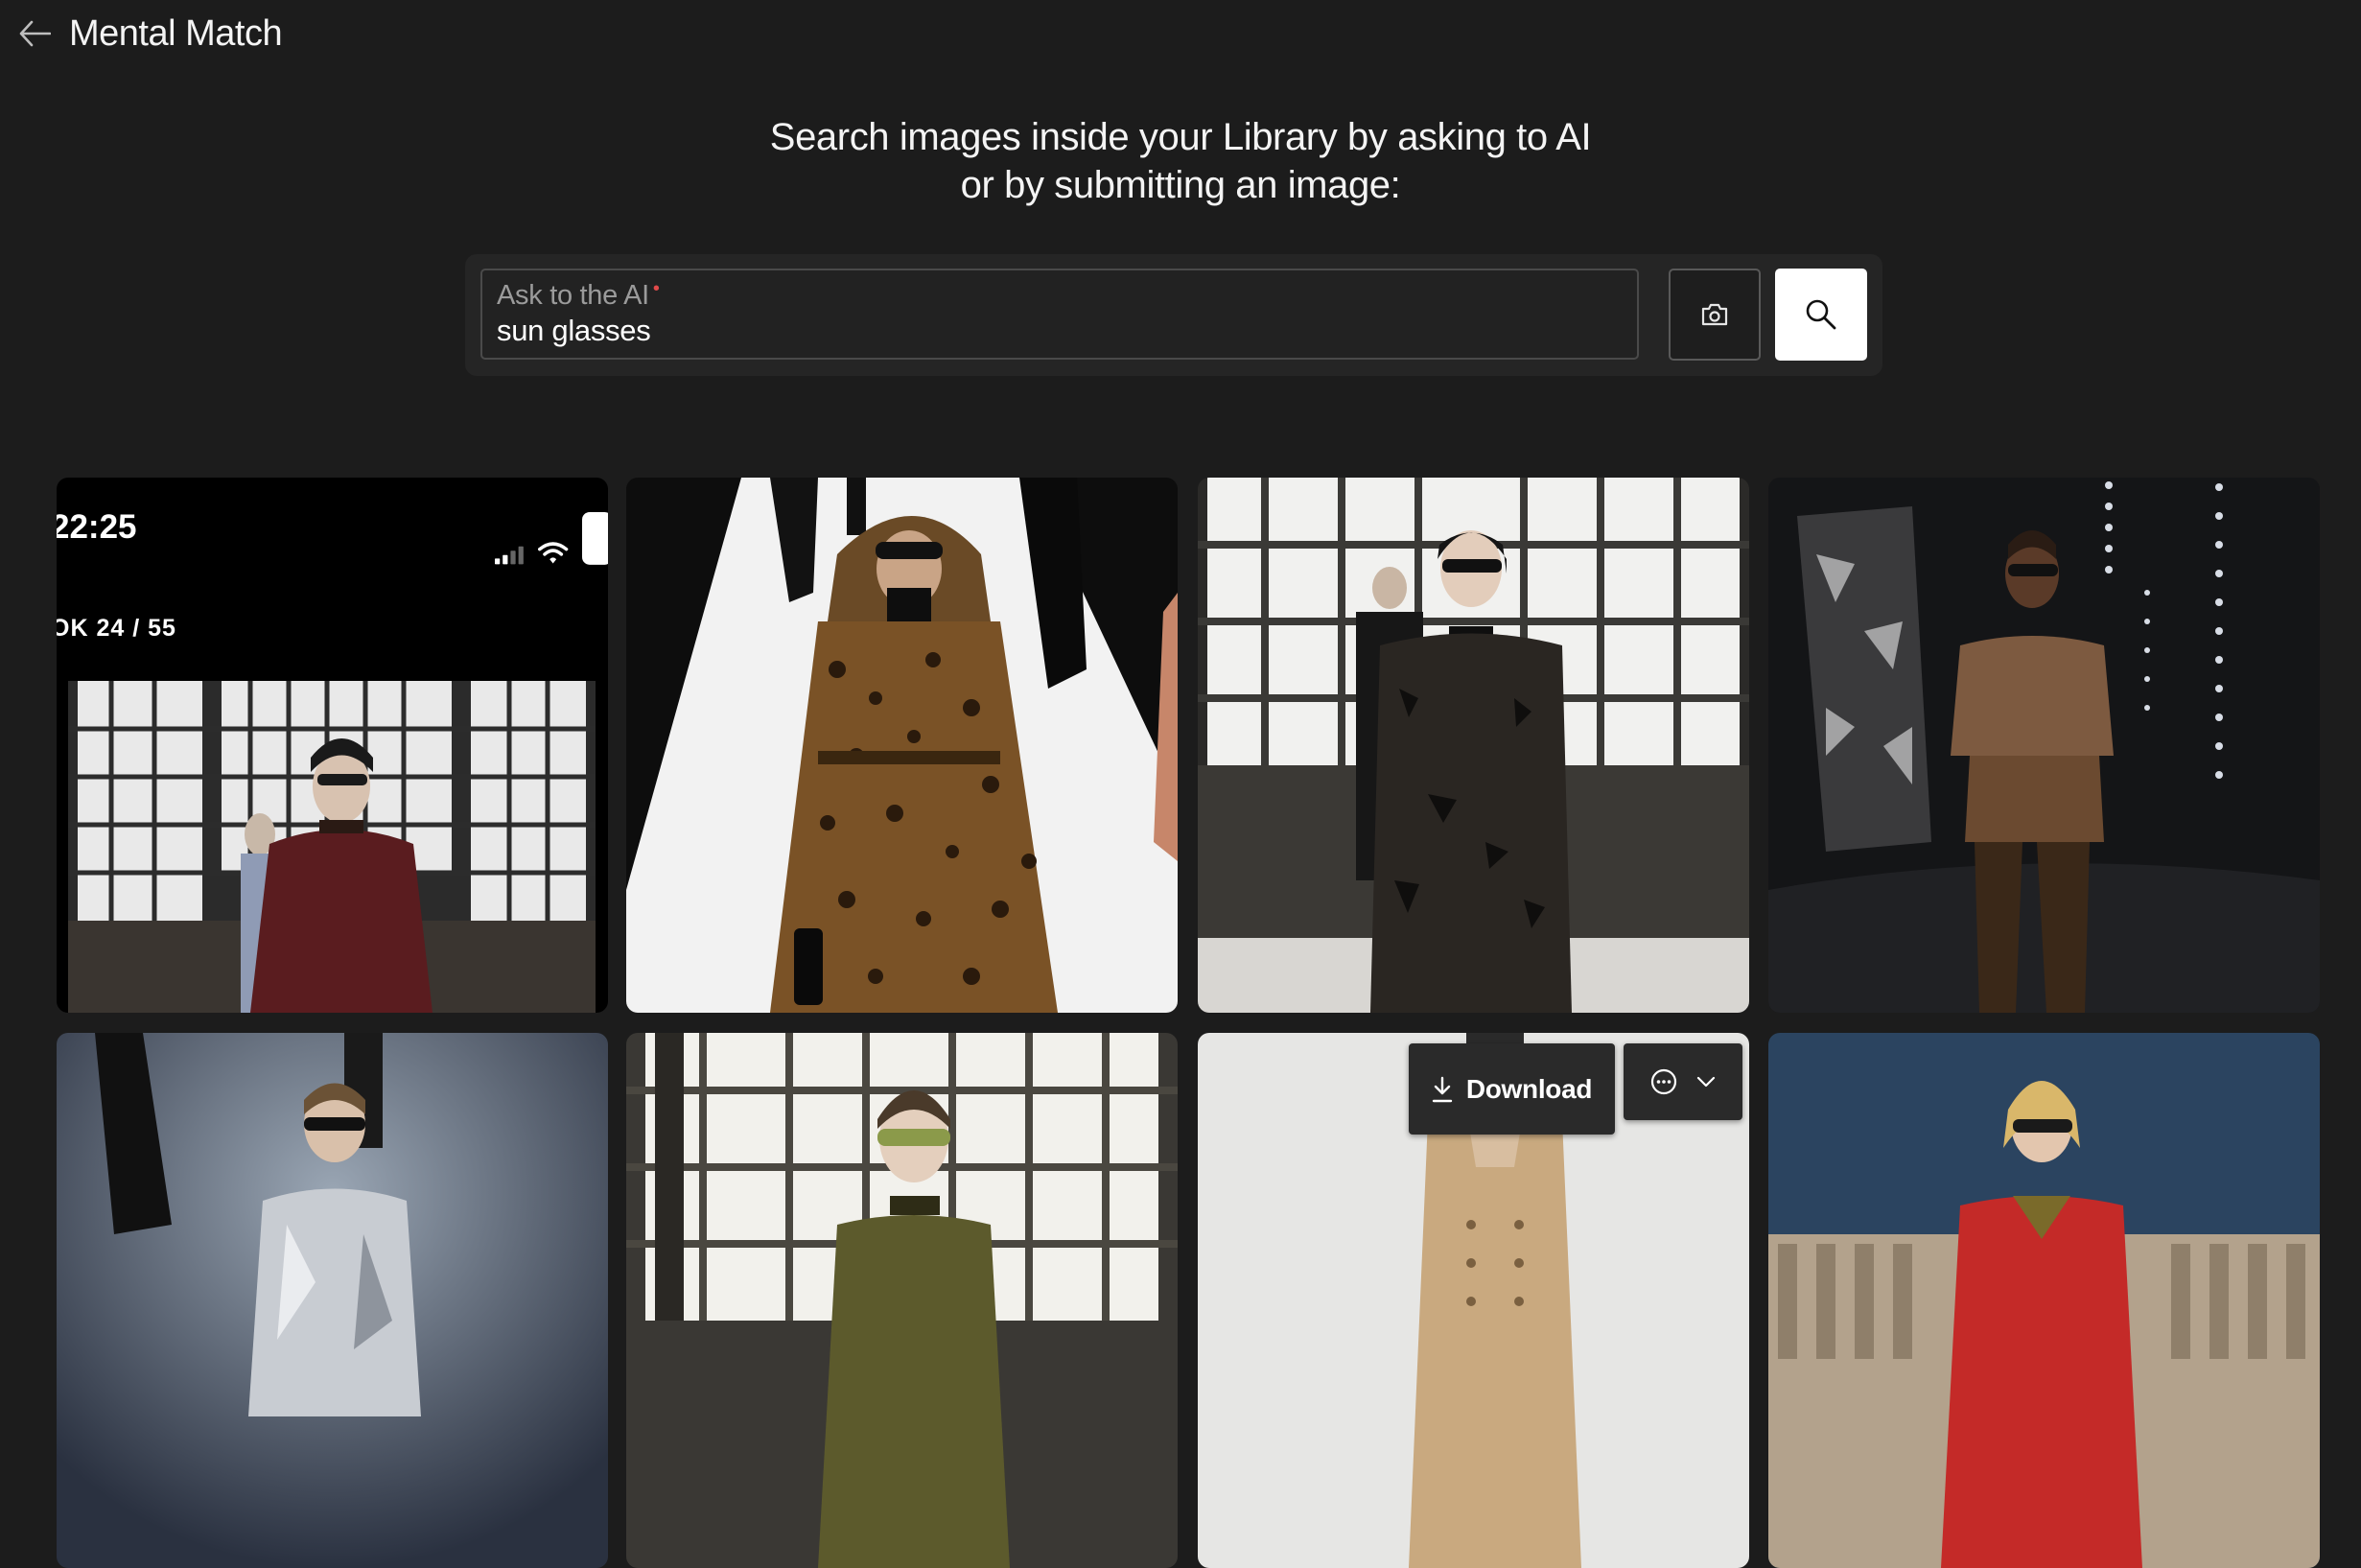 Image resolution: width=2361 pixels, height=1568 pixels. What do you see at coordinates (594, 539) in the screenshot?
I see `battery-icon` at bounding box center [594, 539].